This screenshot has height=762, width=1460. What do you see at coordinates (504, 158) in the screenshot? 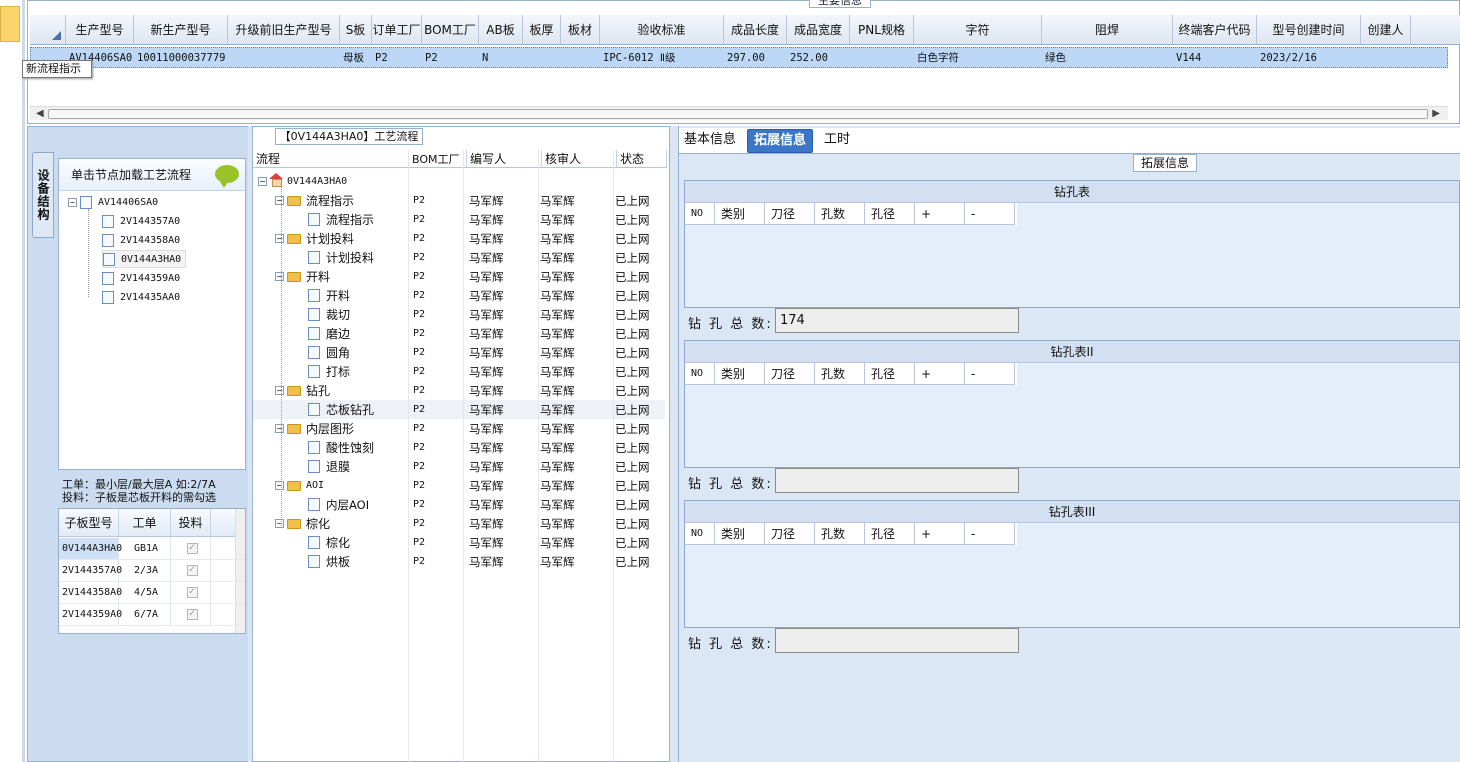
I see `column-header: 编写人` at bounding box center [504, 158].